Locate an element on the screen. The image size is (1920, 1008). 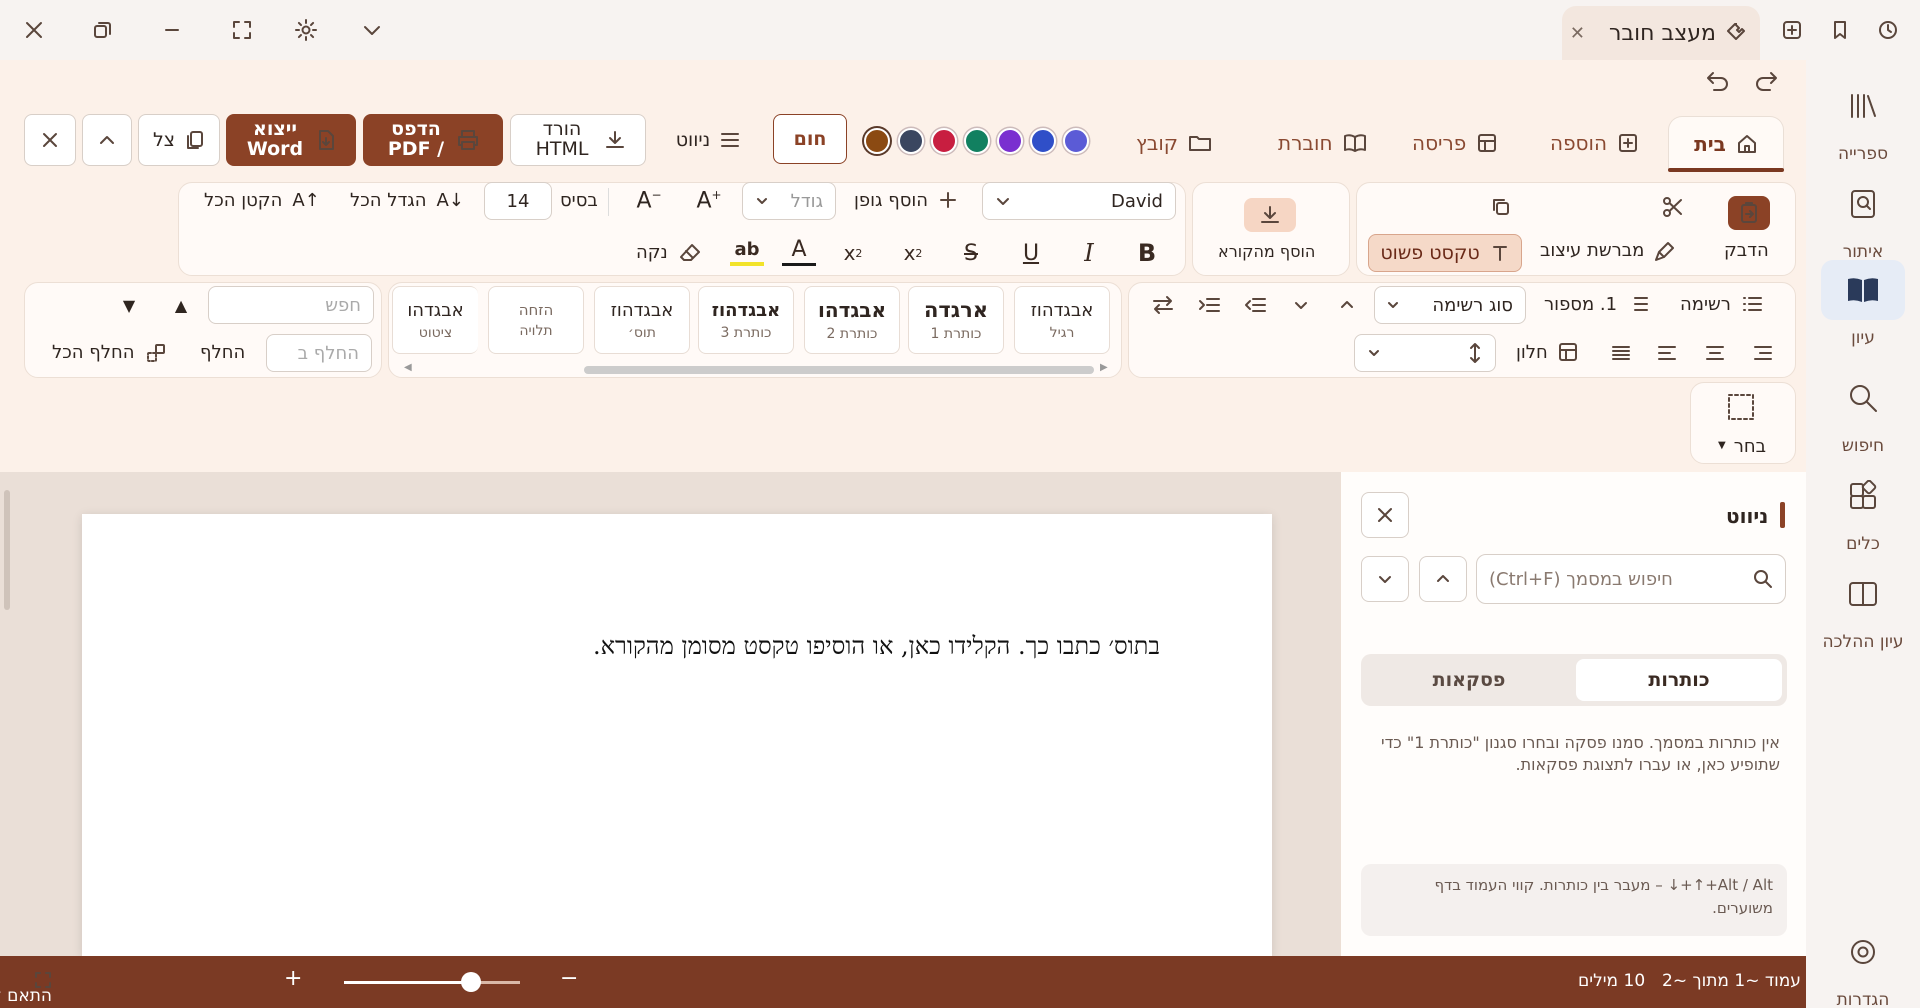
style-quote: אבגדהו ציטוט is located at coordinates (435, 320).